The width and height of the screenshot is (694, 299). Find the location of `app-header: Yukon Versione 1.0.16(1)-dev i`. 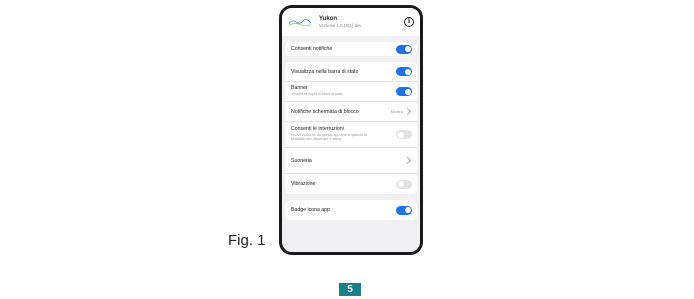

app-header: Yukon Versione 1.0.16(1)-dev i is located at coordinates (351, 22).